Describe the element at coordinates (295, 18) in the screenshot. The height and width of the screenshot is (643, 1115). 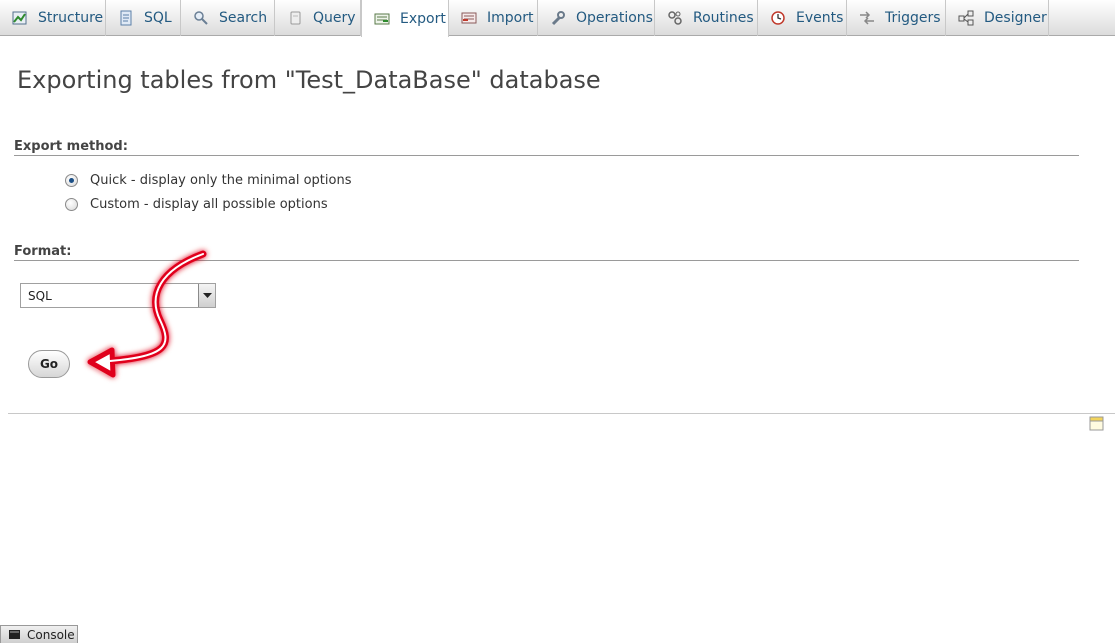
I see `query-icon` at that location.